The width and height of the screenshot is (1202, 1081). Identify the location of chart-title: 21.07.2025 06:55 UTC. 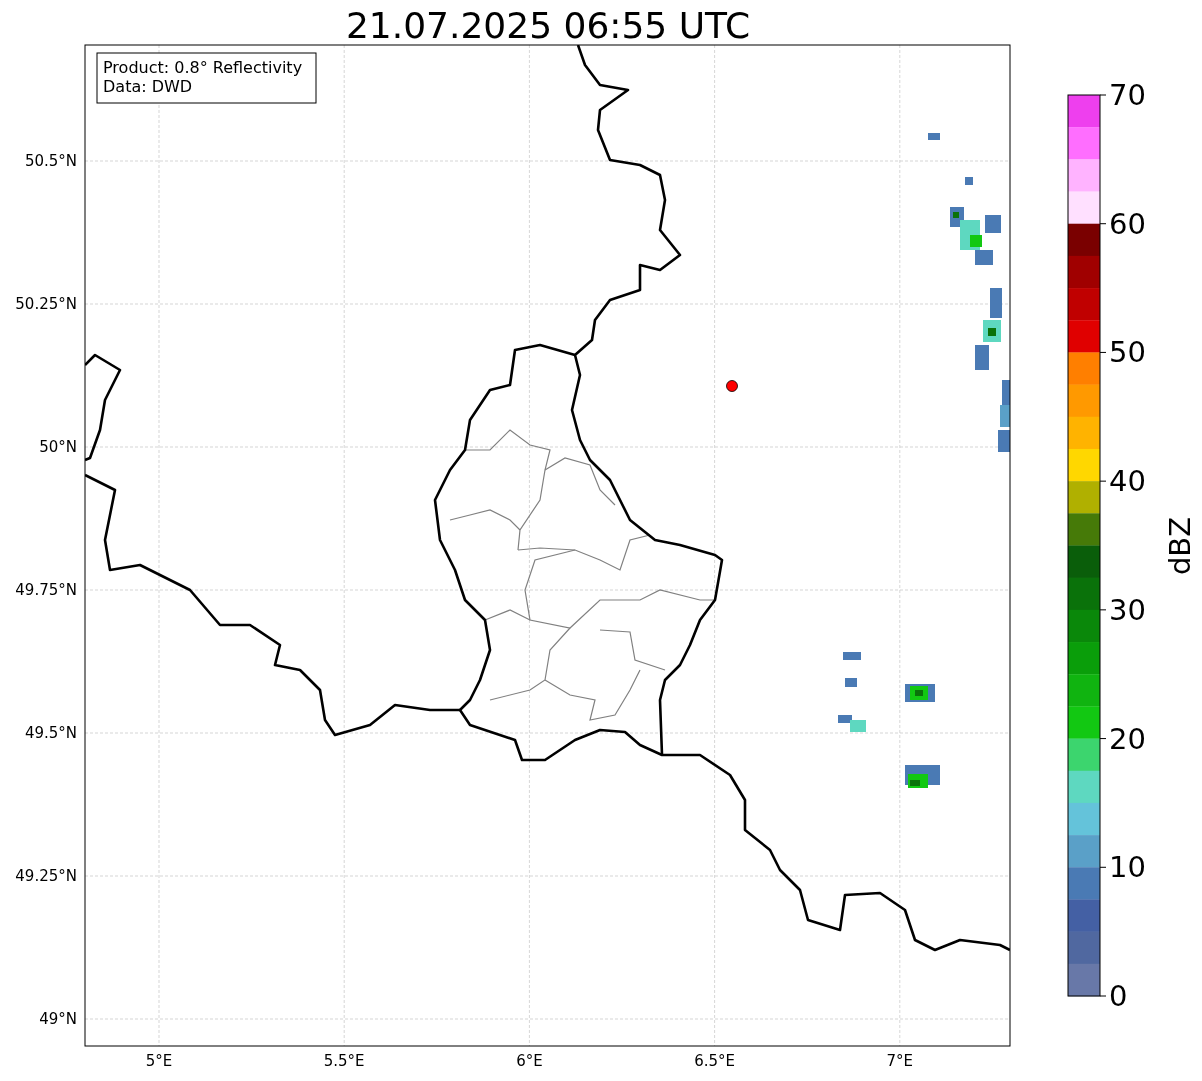
(548, 25).